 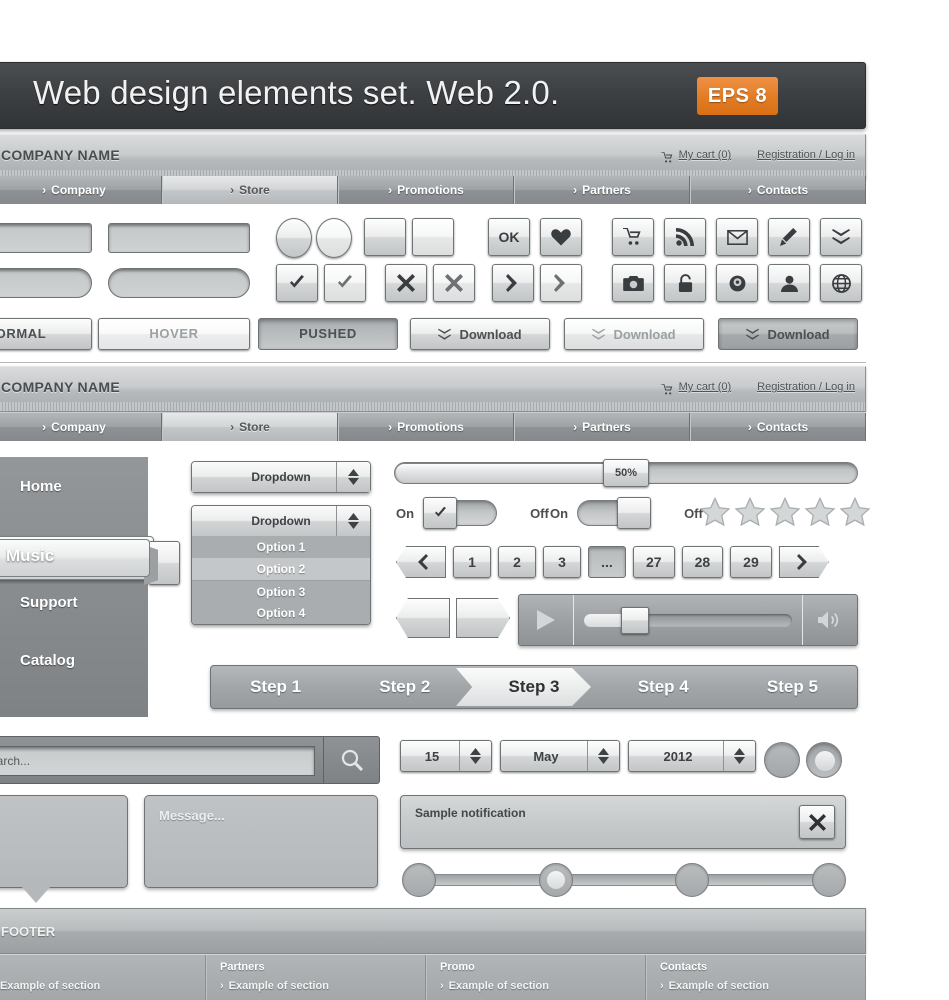 What do you see at coordinates (174, 334) in the screenshot?
I see `button-hover: HOVER` at bounding box center [174, 334].